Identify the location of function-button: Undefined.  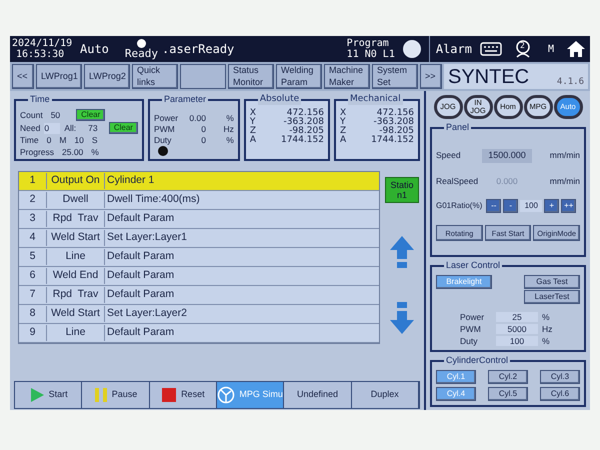
(318, 395).